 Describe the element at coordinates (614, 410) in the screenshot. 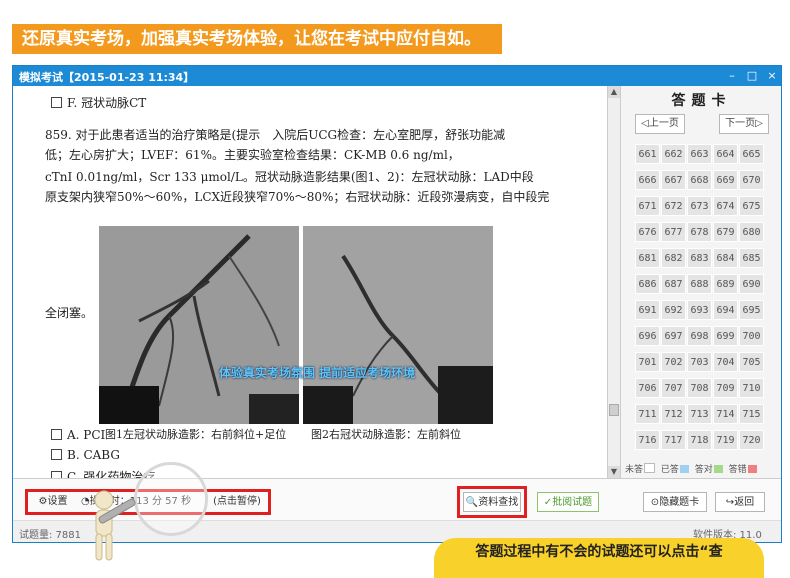

I see `scroll-thumb` at that location.